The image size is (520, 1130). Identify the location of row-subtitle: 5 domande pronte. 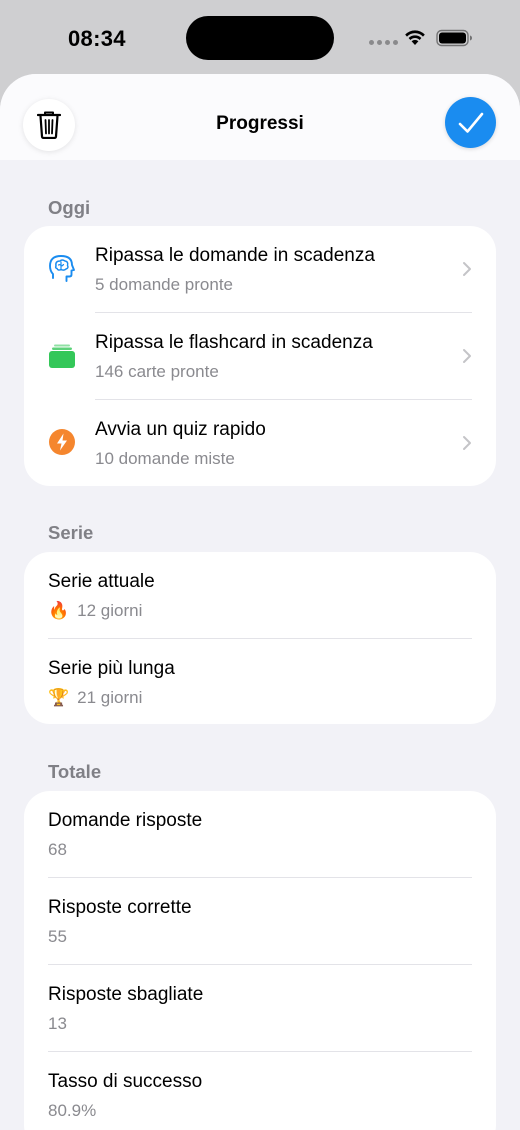
(164, 284).